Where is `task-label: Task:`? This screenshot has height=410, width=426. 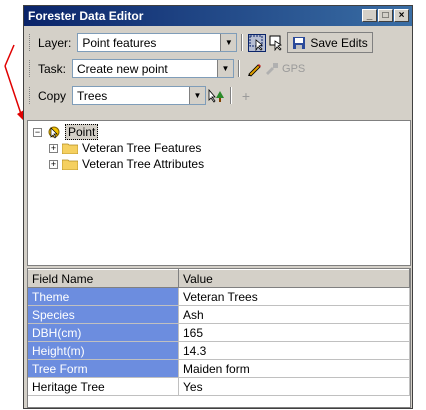
task-label: Task: is located at coordinates (52, 68).